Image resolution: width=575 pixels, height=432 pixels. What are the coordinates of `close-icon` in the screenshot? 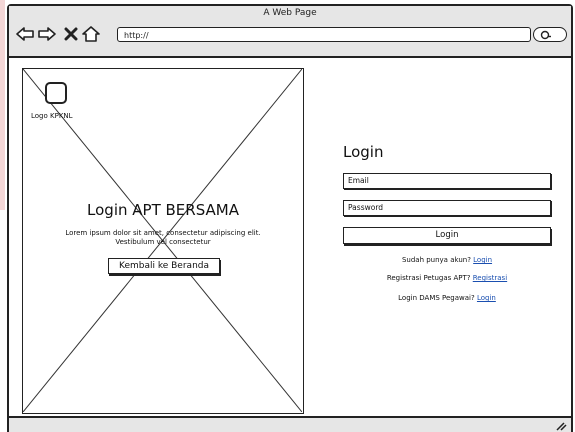 It's located at (71, 34).